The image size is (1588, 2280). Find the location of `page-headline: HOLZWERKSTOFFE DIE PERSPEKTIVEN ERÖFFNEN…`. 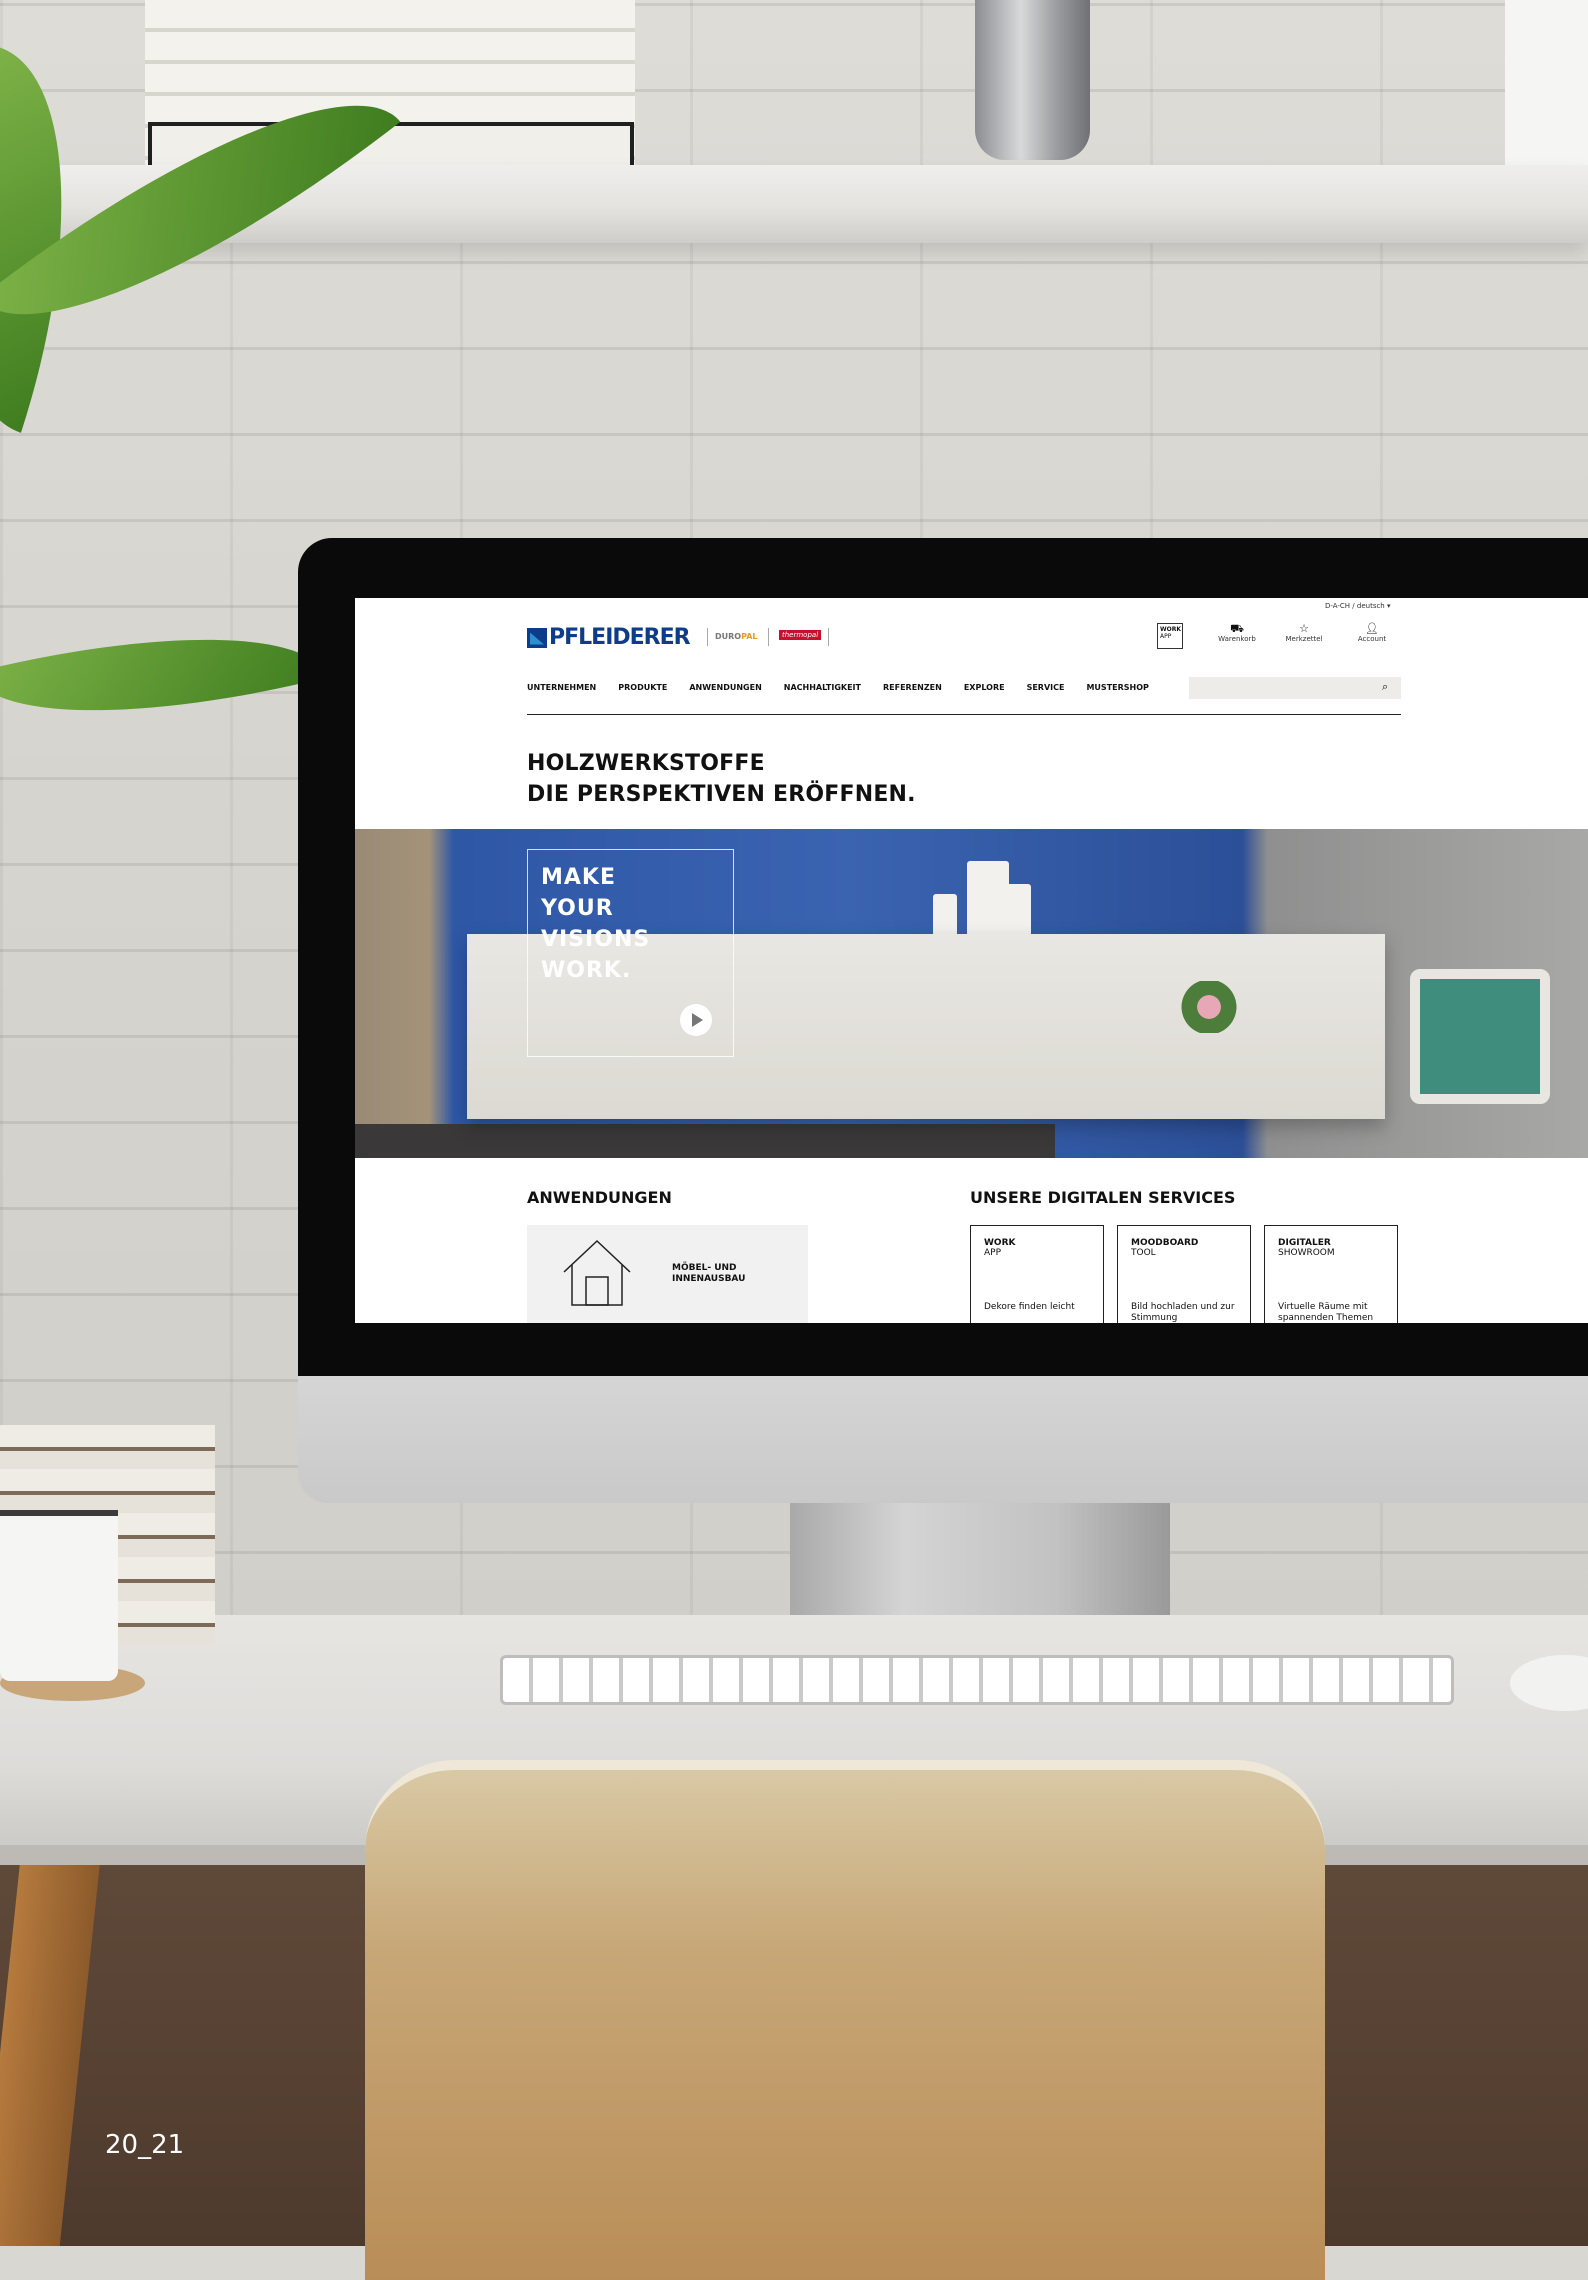

page-headline: HOLZWERKSTOFFE DIE PERSPEKTIVEN ERÖFFNEN… is located at coordinates (721, 779).